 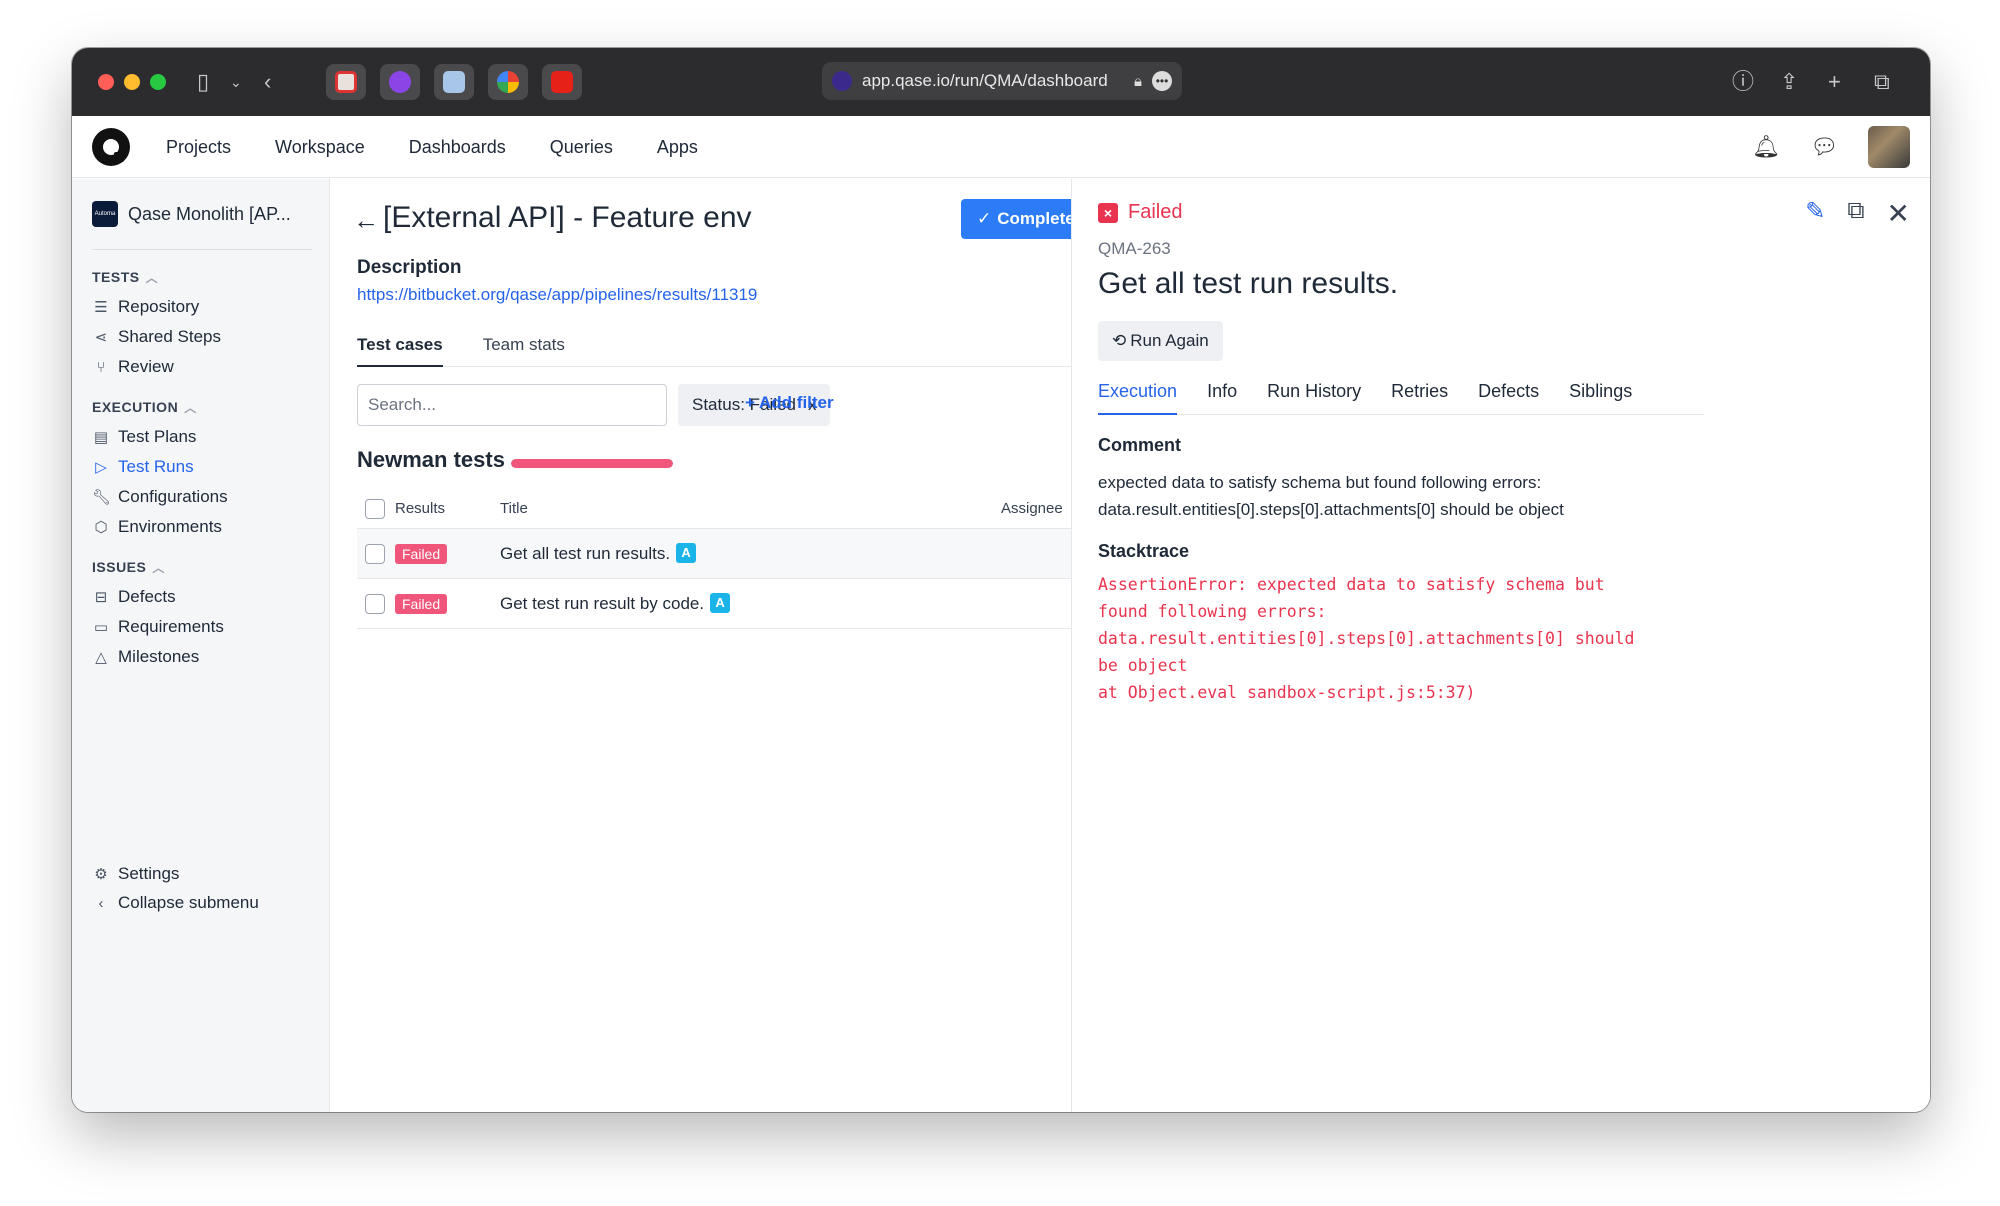 I want to click on result-status-label: Failed, so click(x=1155, y=212).